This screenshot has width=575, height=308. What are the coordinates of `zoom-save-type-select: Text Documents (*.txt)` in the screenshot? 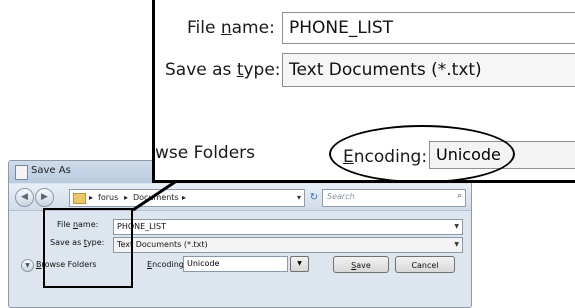 It's located at (428, 70).